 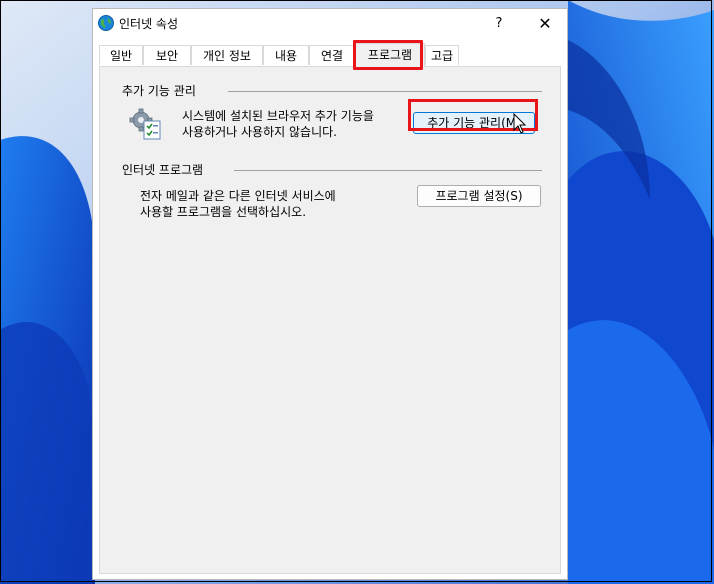 I want to click on tab-security: 보안, so click(x=167, y=55).